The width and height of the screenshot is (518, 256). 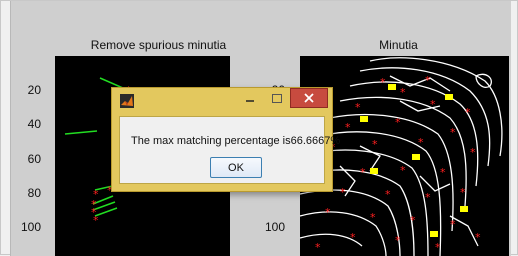 I want to click on dialog-message: The max matching percentage is66.6667%, so click(x=236, y=141).